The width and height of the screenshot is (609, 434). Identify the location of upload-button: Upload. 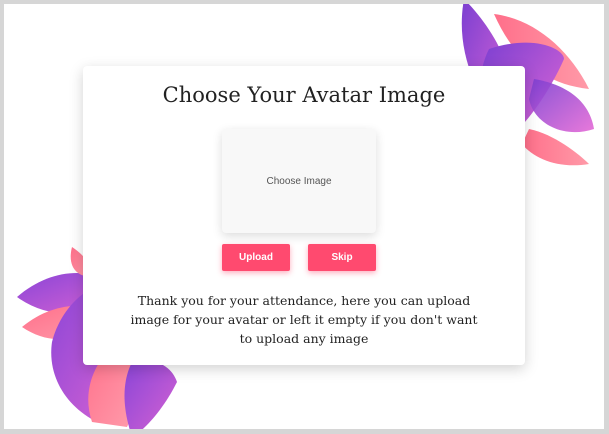
(256, 257).